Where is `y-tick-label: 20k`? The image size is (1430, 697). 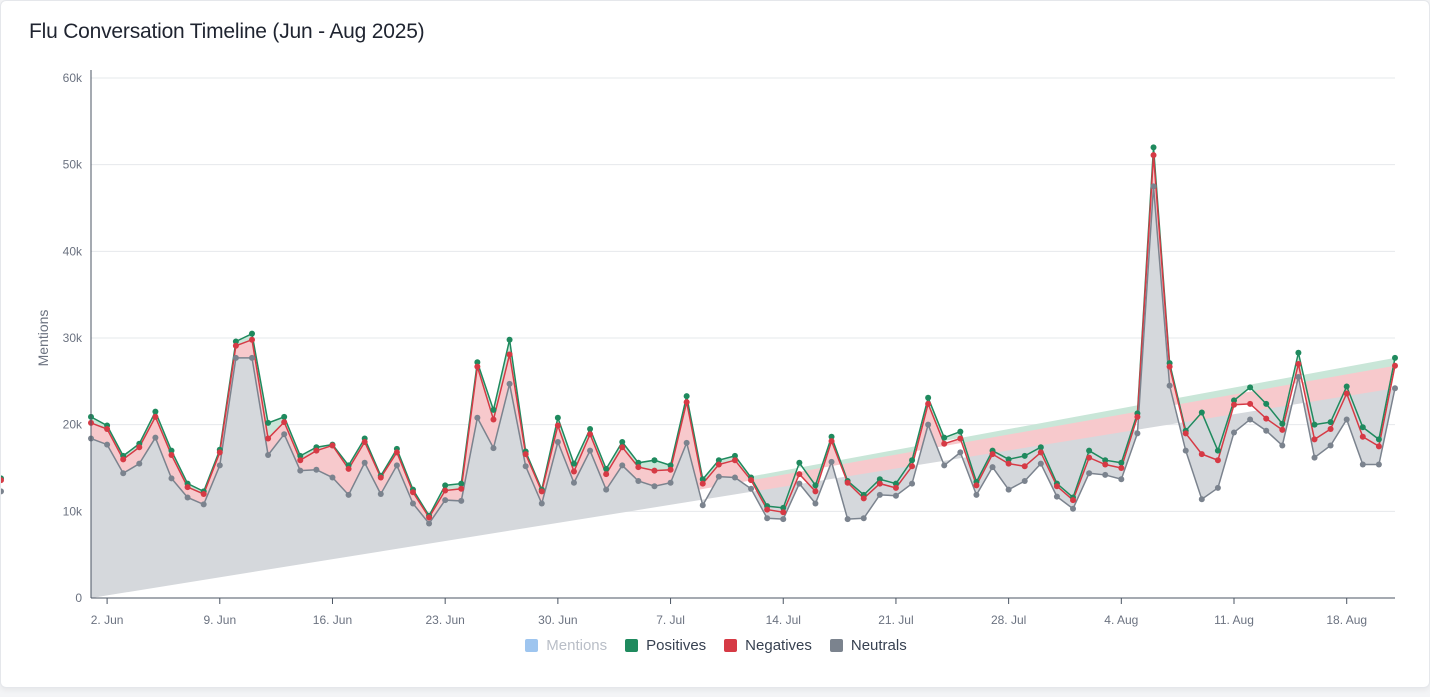
y-tick-label: 20k is located at coordinates (73, 425).